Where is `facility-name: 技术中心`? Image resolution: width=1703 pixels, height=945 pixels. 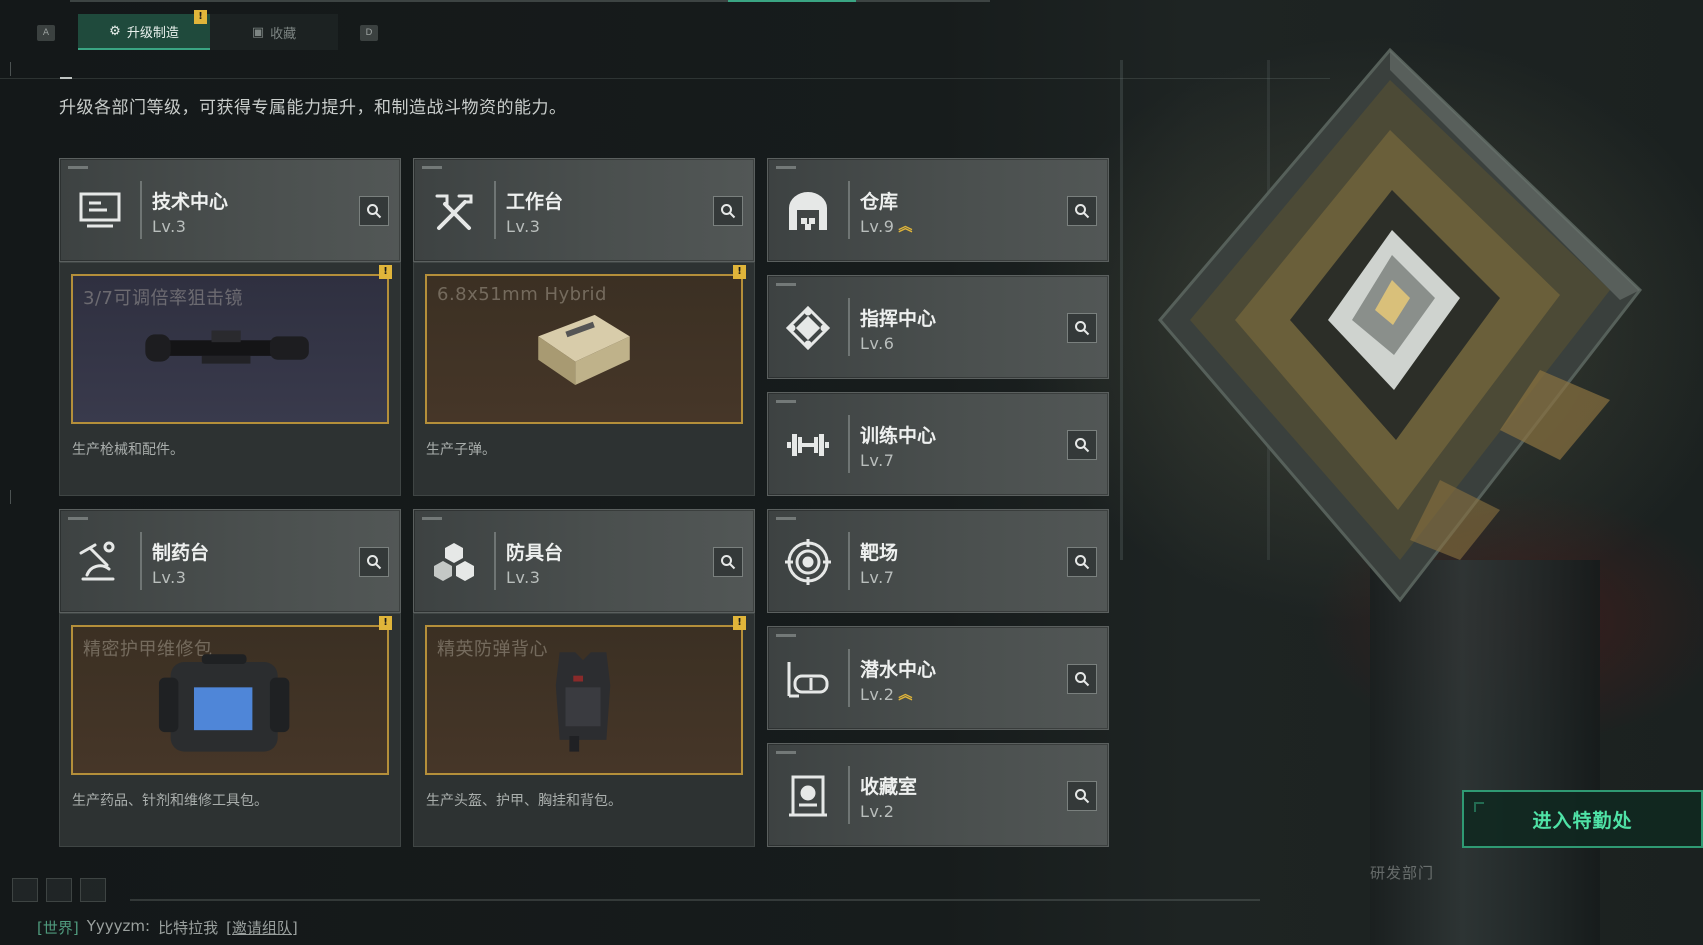
facility-name: 技术中心 is located at coordinates (190, 202).